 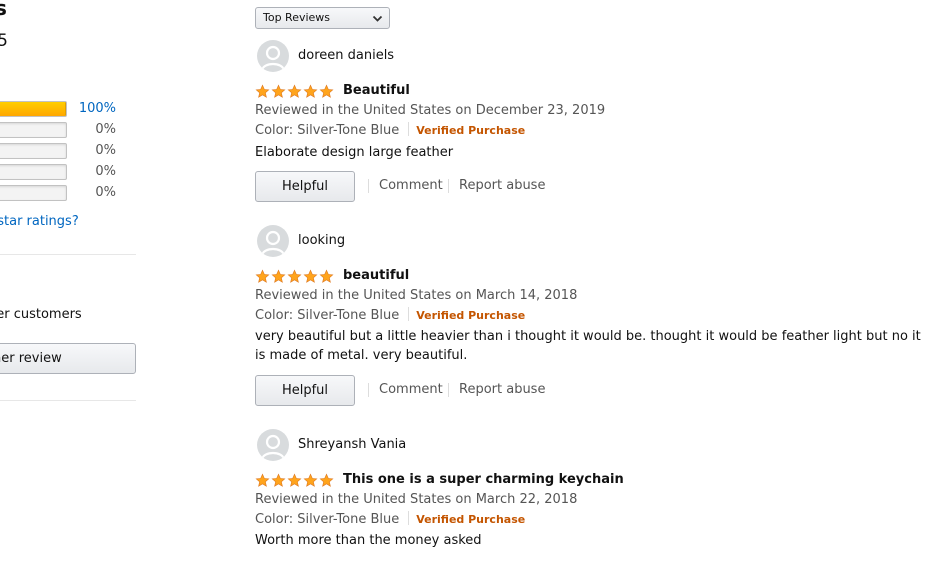 What do you see at coordinates (483, 479) in the screenshot?
I see `review-title: This one is a super charming keychain` at bounding box center [483, 479].